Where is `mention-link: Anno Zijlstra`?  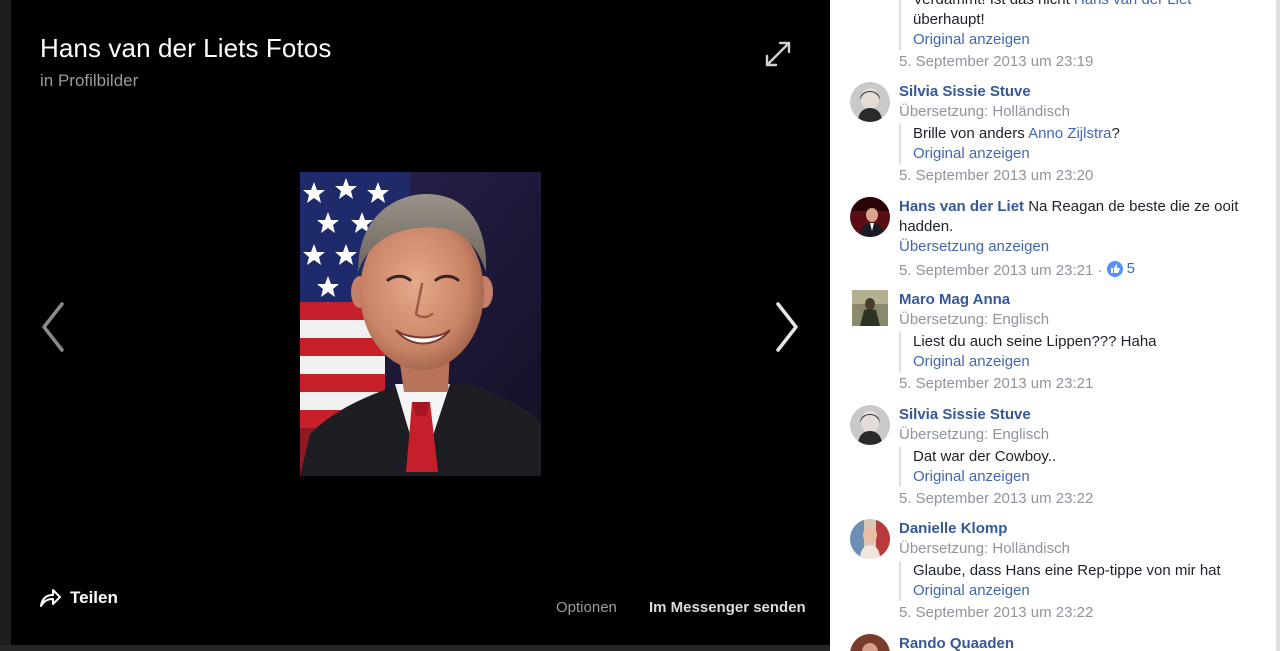 mention-link: Anno Zijlstra is located at coordinates (1069, 133).